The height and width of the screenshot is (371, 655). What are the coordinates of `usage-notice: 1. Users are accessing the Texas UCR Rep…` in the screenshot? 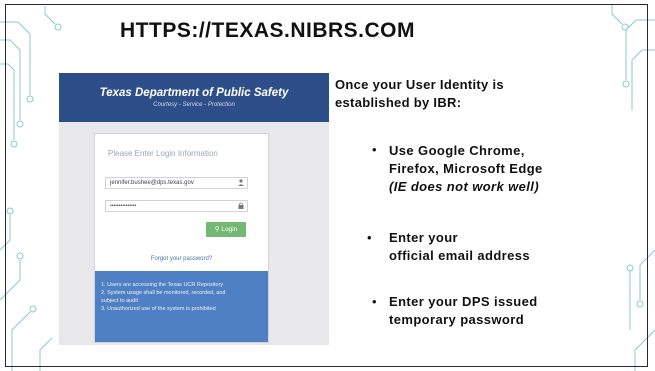 It's located at (181, 306).